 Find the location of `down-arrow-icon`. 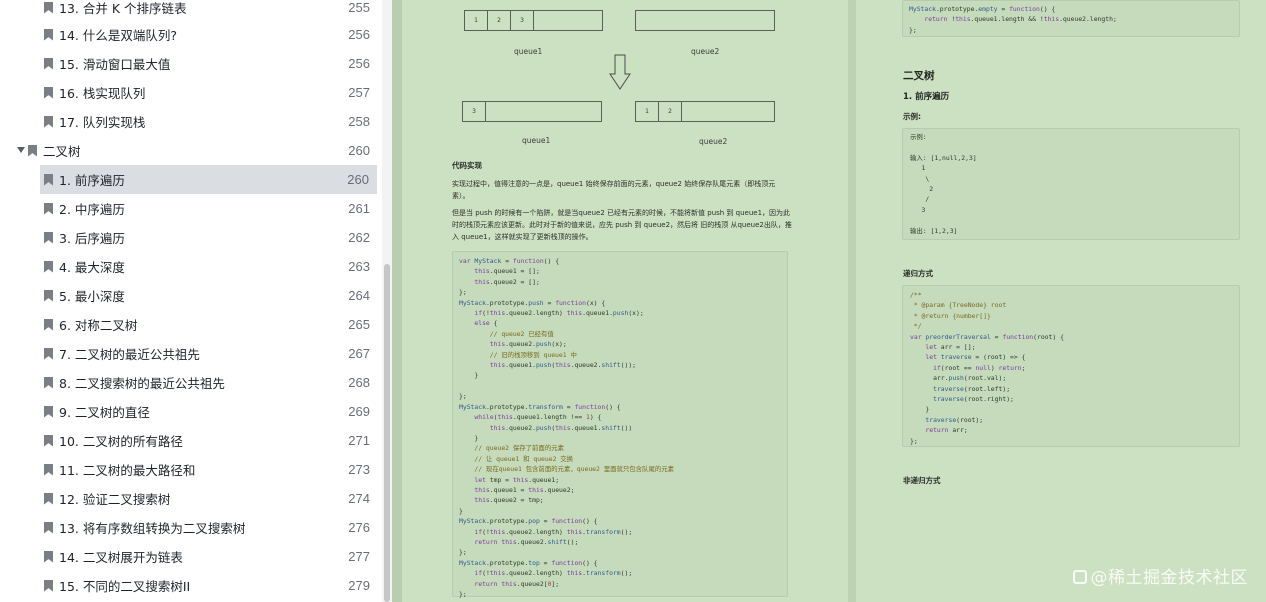

down-arrow-icon is located at coordinates (620, 72).